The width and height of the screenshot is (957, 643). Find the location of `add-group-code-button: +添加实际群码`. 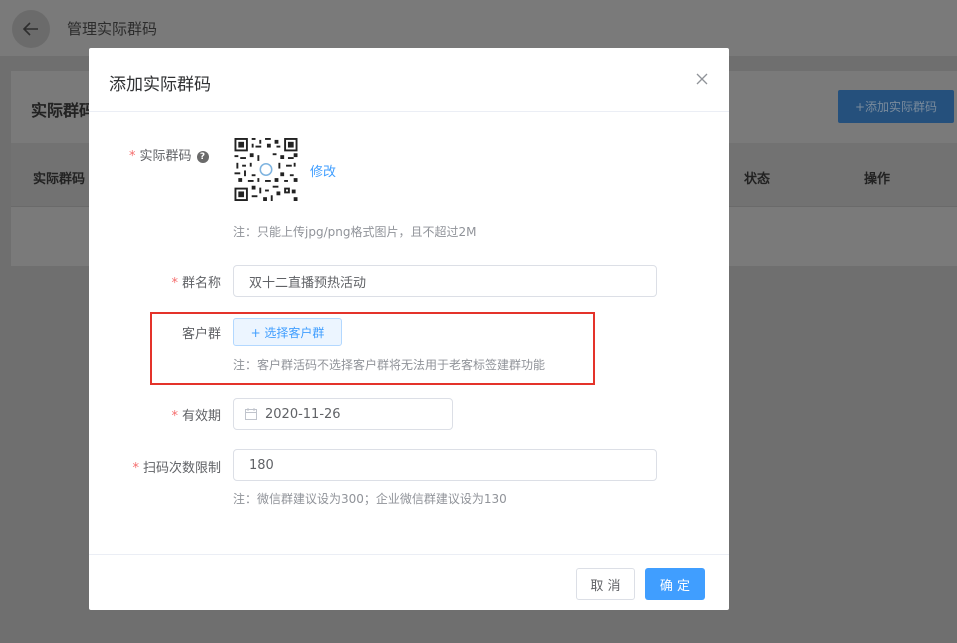

add-group-code-button: +添加实际群码 is located at coordinates (896, 106).